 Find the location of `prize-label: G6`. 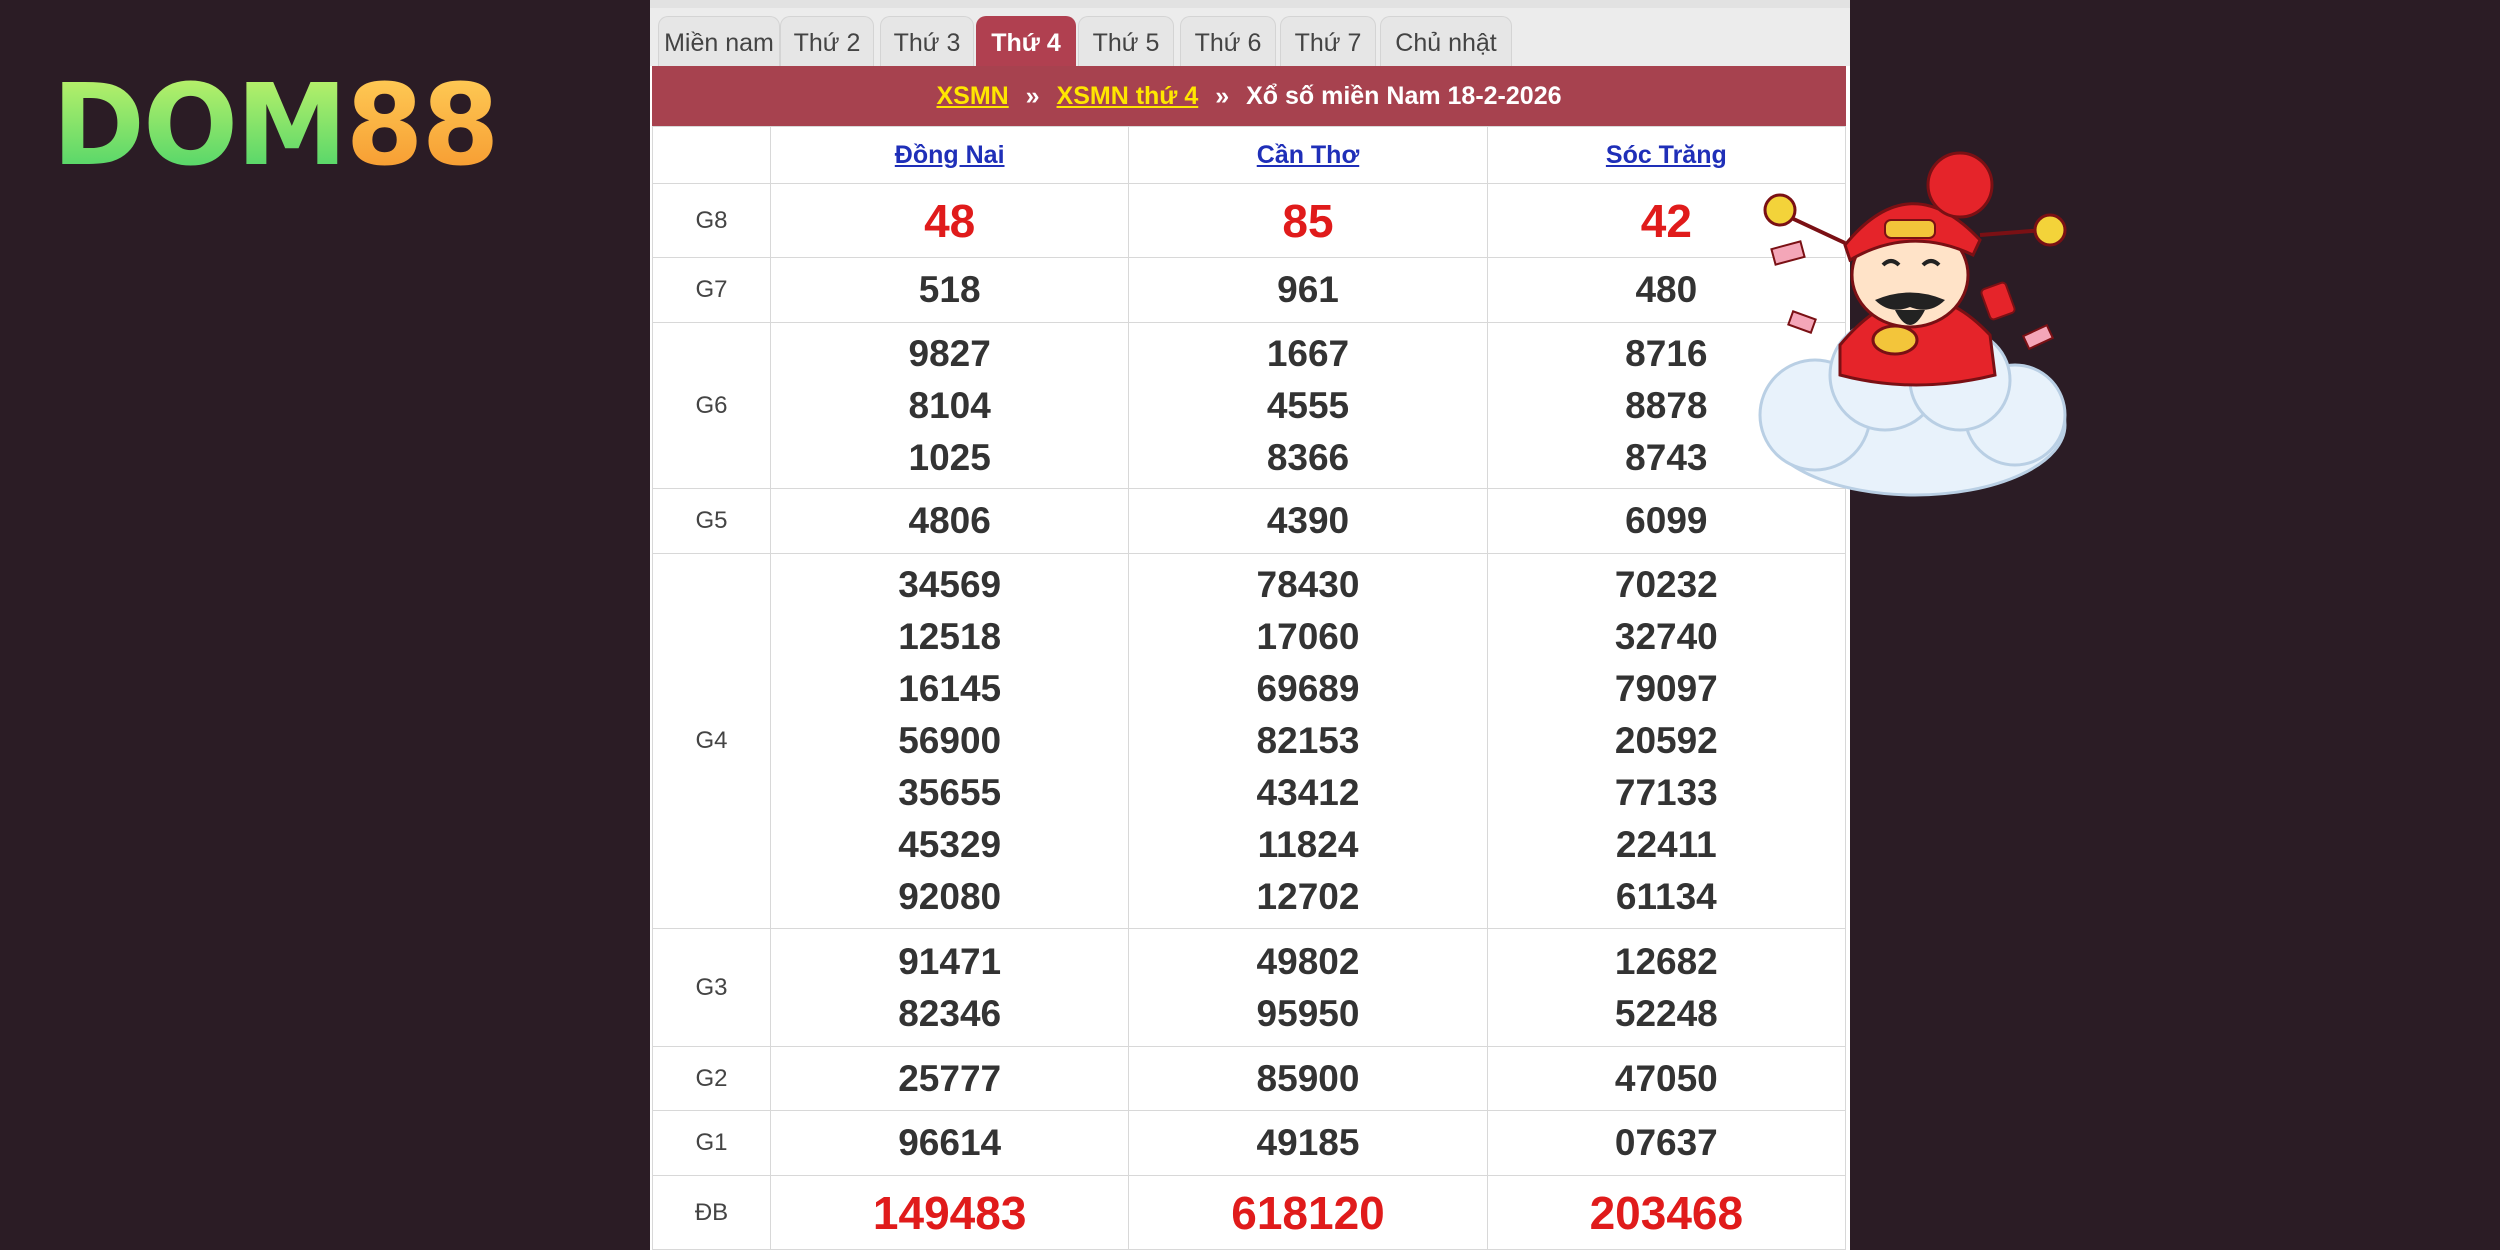

prize-label: G6 is located at coordinates (711, 405).